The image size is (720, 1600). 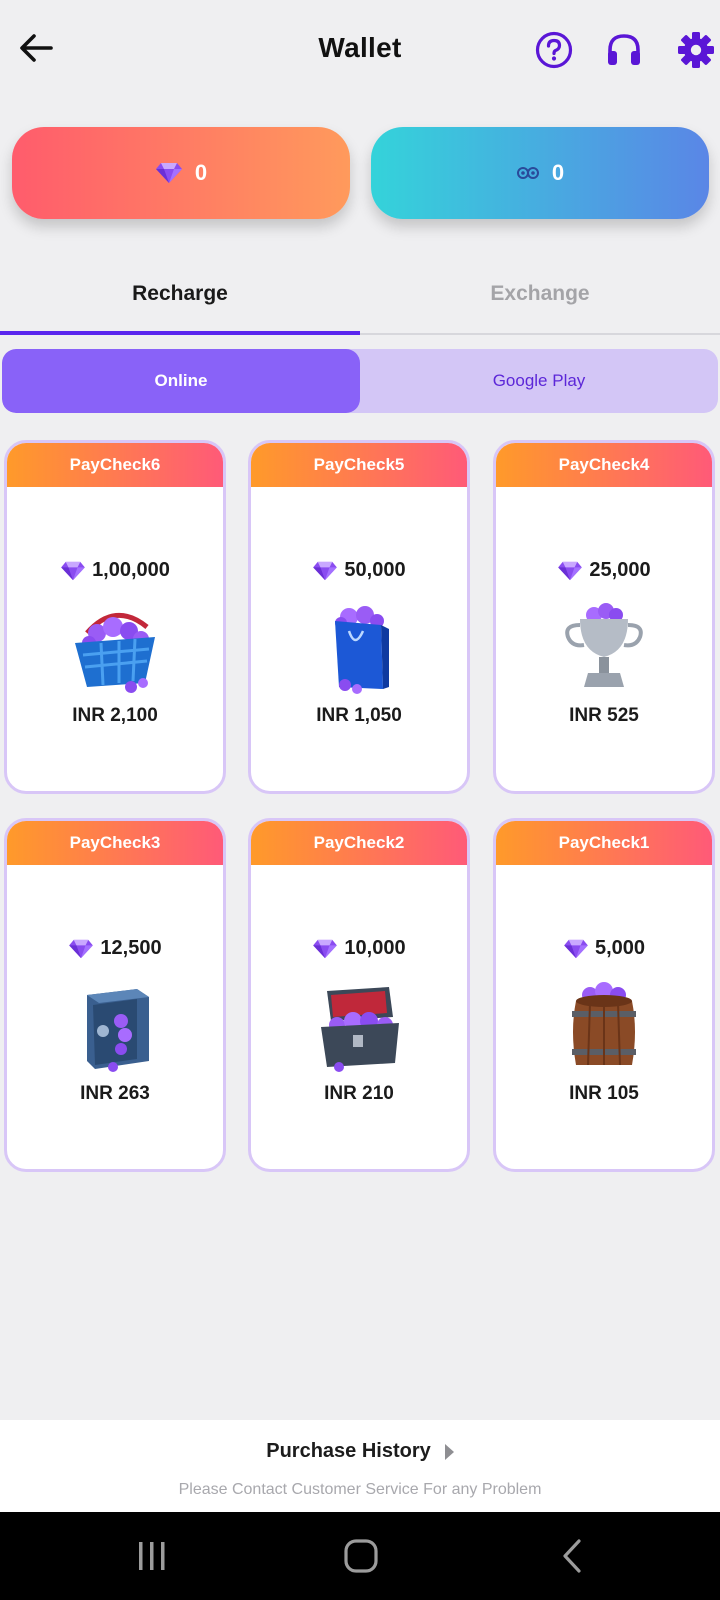 I want to click on chevron-left-icon, so click(x=572, y=1556).